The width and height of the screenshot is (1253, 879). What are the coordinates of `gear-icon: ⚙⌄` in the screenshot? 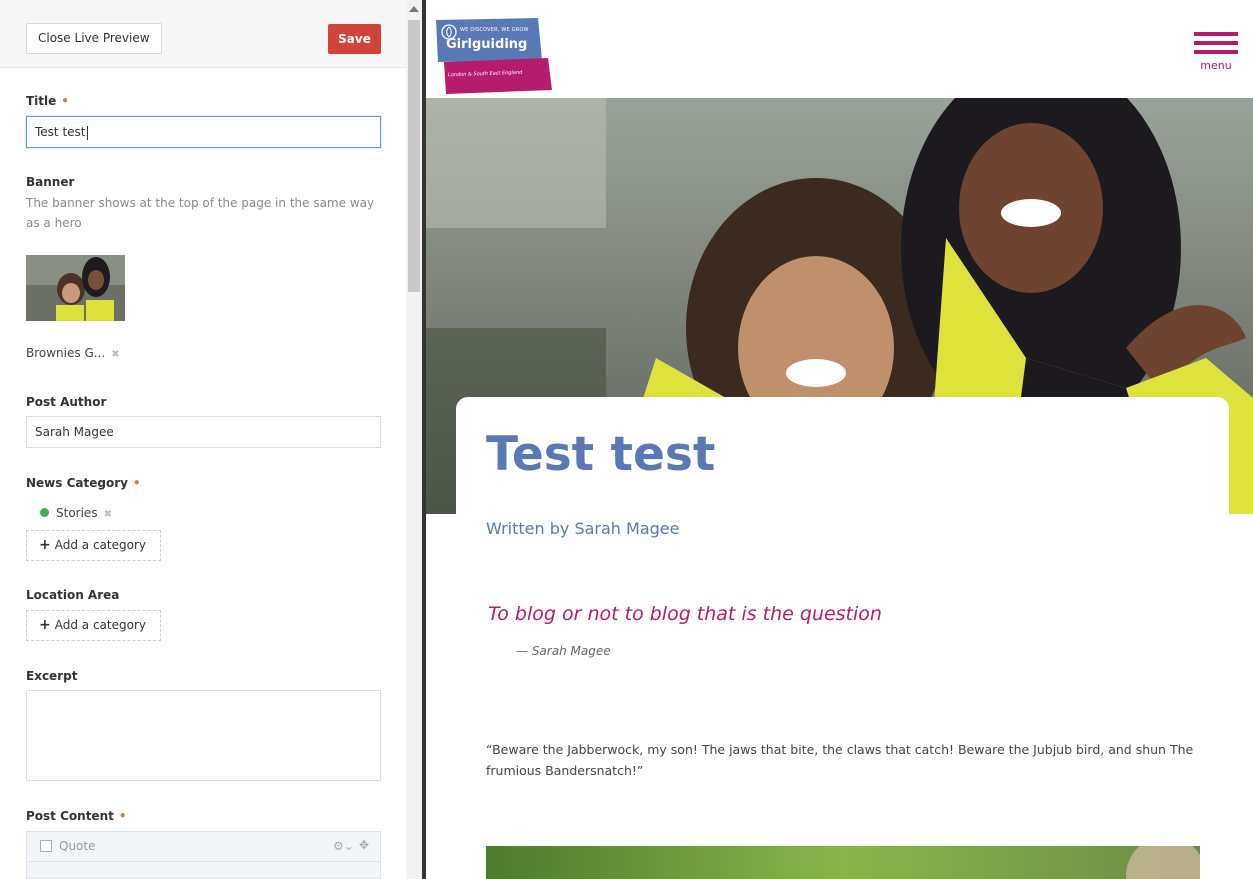 It's located at (343, 846).